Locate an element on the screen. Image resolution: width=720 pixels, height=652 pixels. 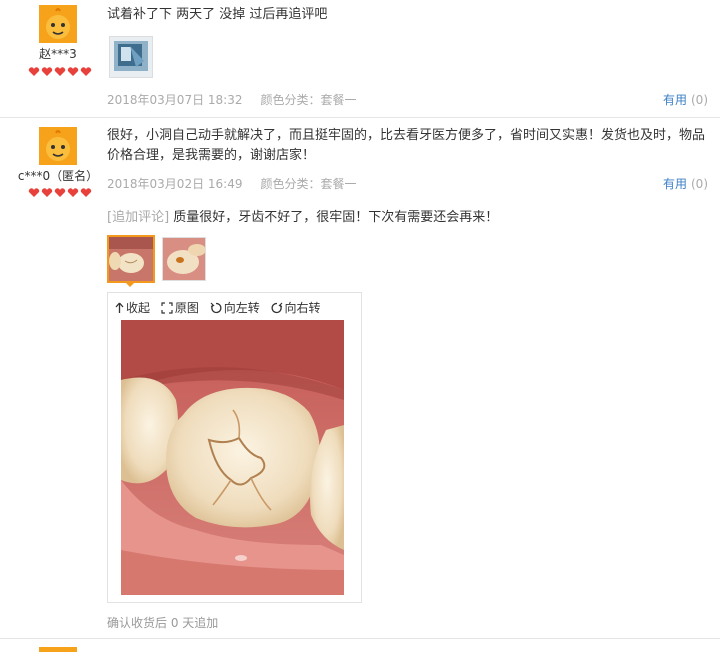
username: 赵***3 is located at coordinates (58, 54).